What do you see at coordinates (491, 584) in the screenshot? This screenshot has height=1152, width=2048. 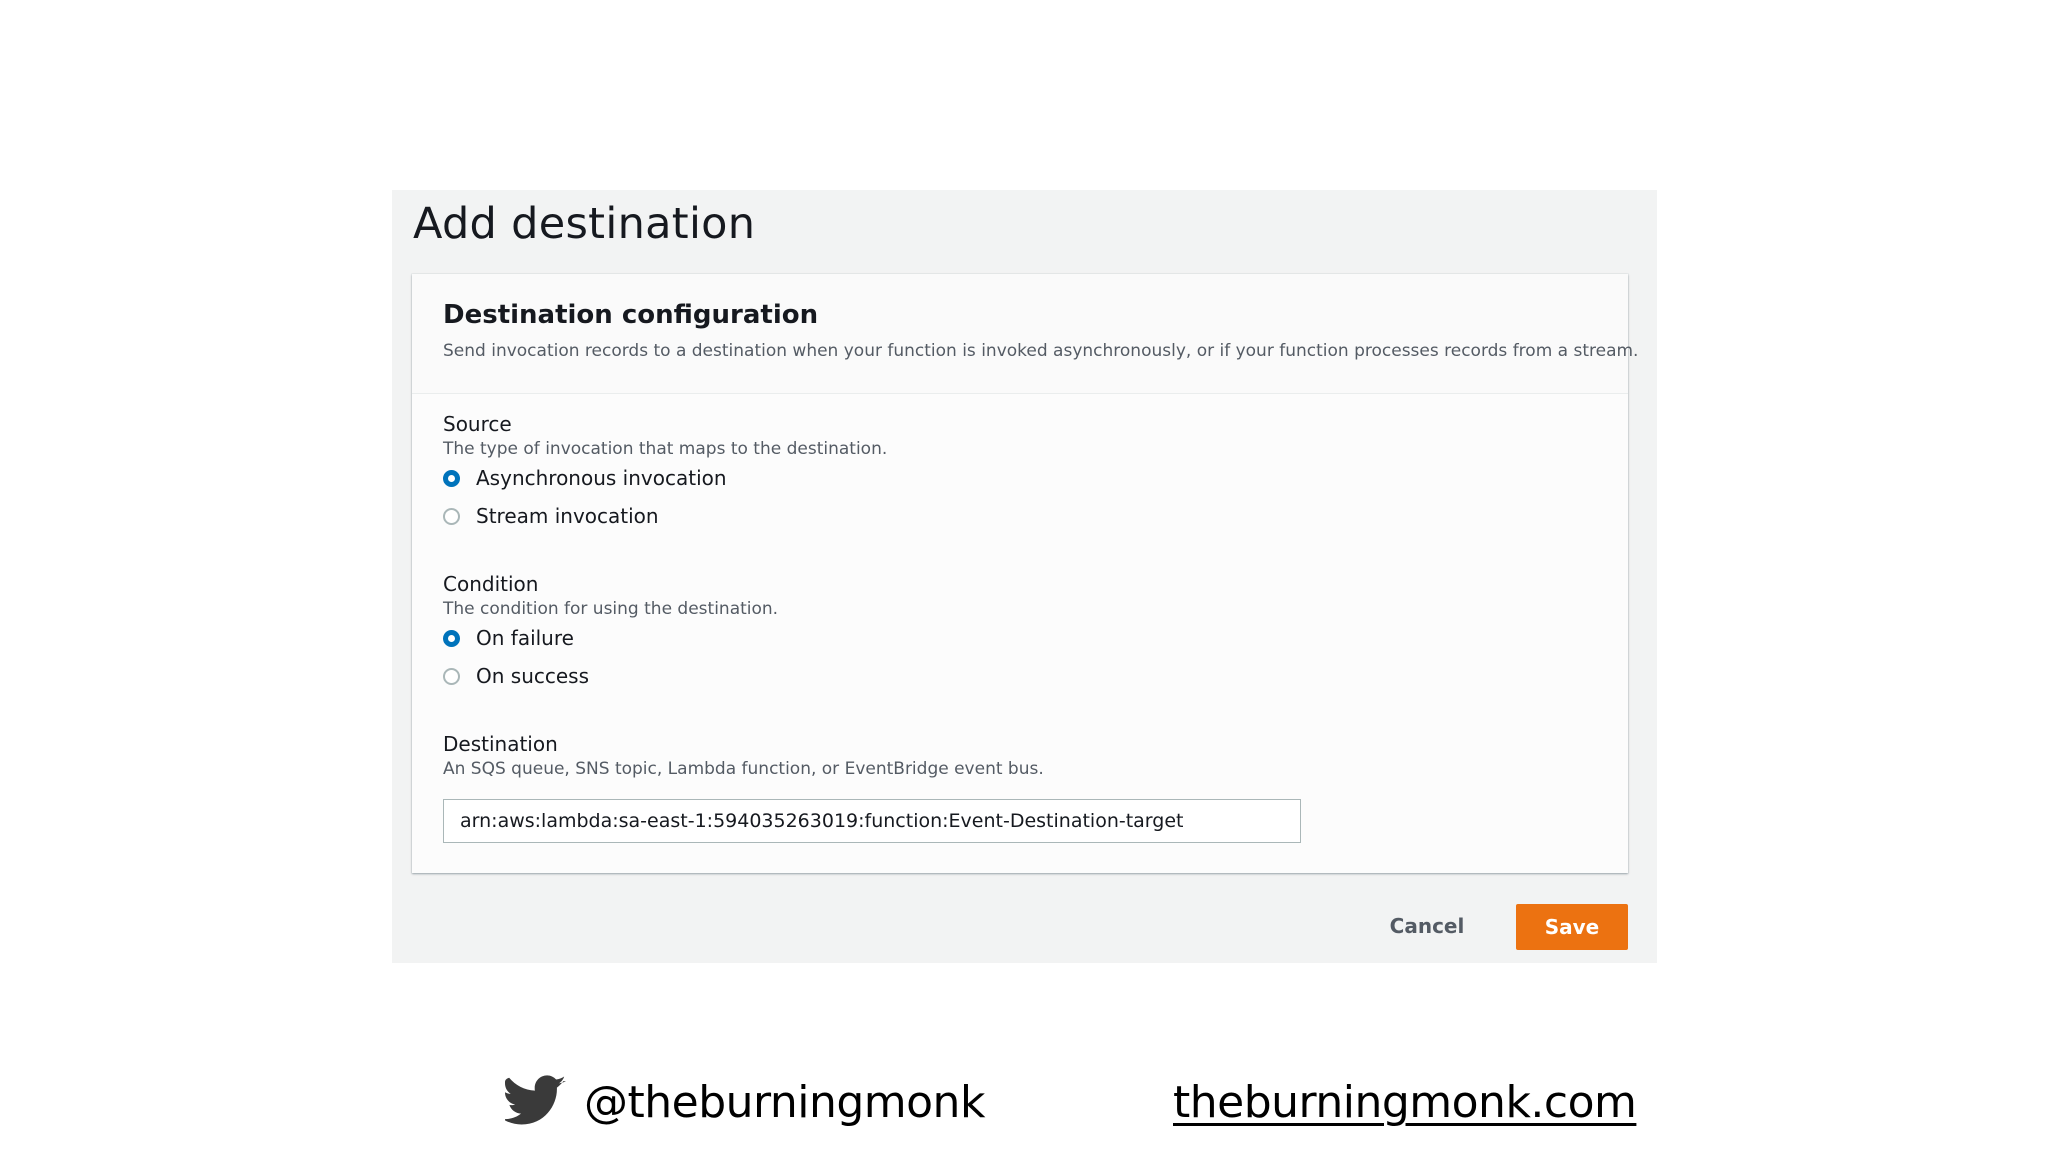 I see `condition-label: Condition` at bounding box center [491, 584].